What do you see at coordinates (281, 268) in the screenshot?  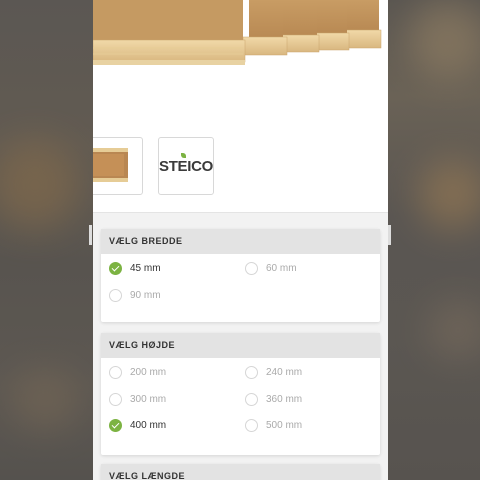 I see `width-choice-label: 60 mm` at bounding box center [281, 268].